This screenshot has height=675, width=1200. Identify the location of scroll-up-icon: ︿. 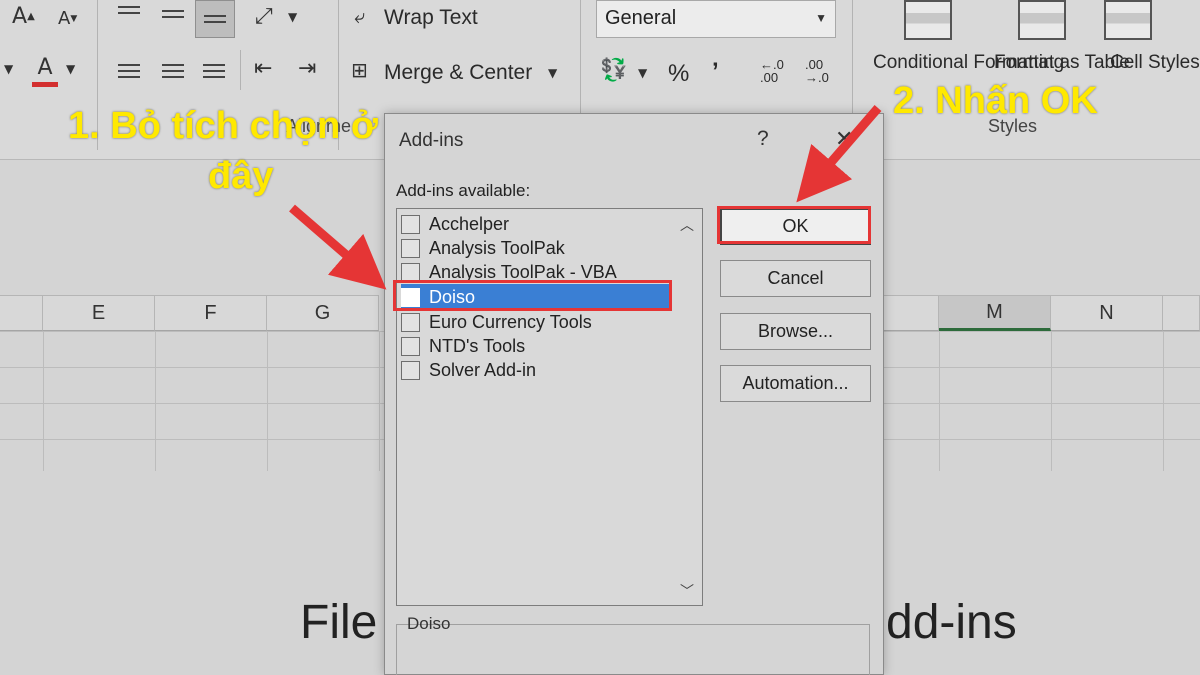
(687, 225).